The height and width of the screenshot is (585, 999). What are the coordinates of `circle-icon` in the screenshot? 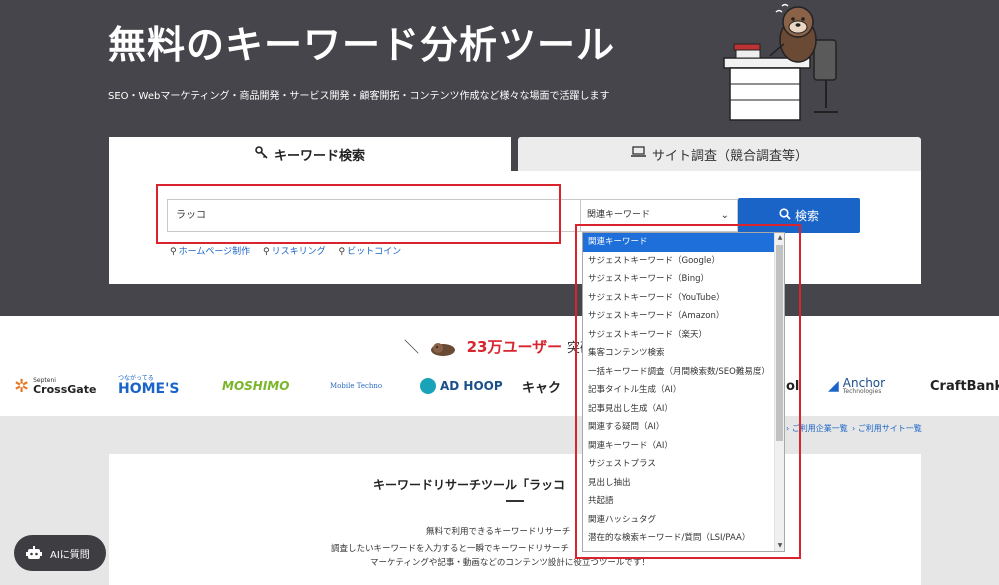 It's located at (428, 386).